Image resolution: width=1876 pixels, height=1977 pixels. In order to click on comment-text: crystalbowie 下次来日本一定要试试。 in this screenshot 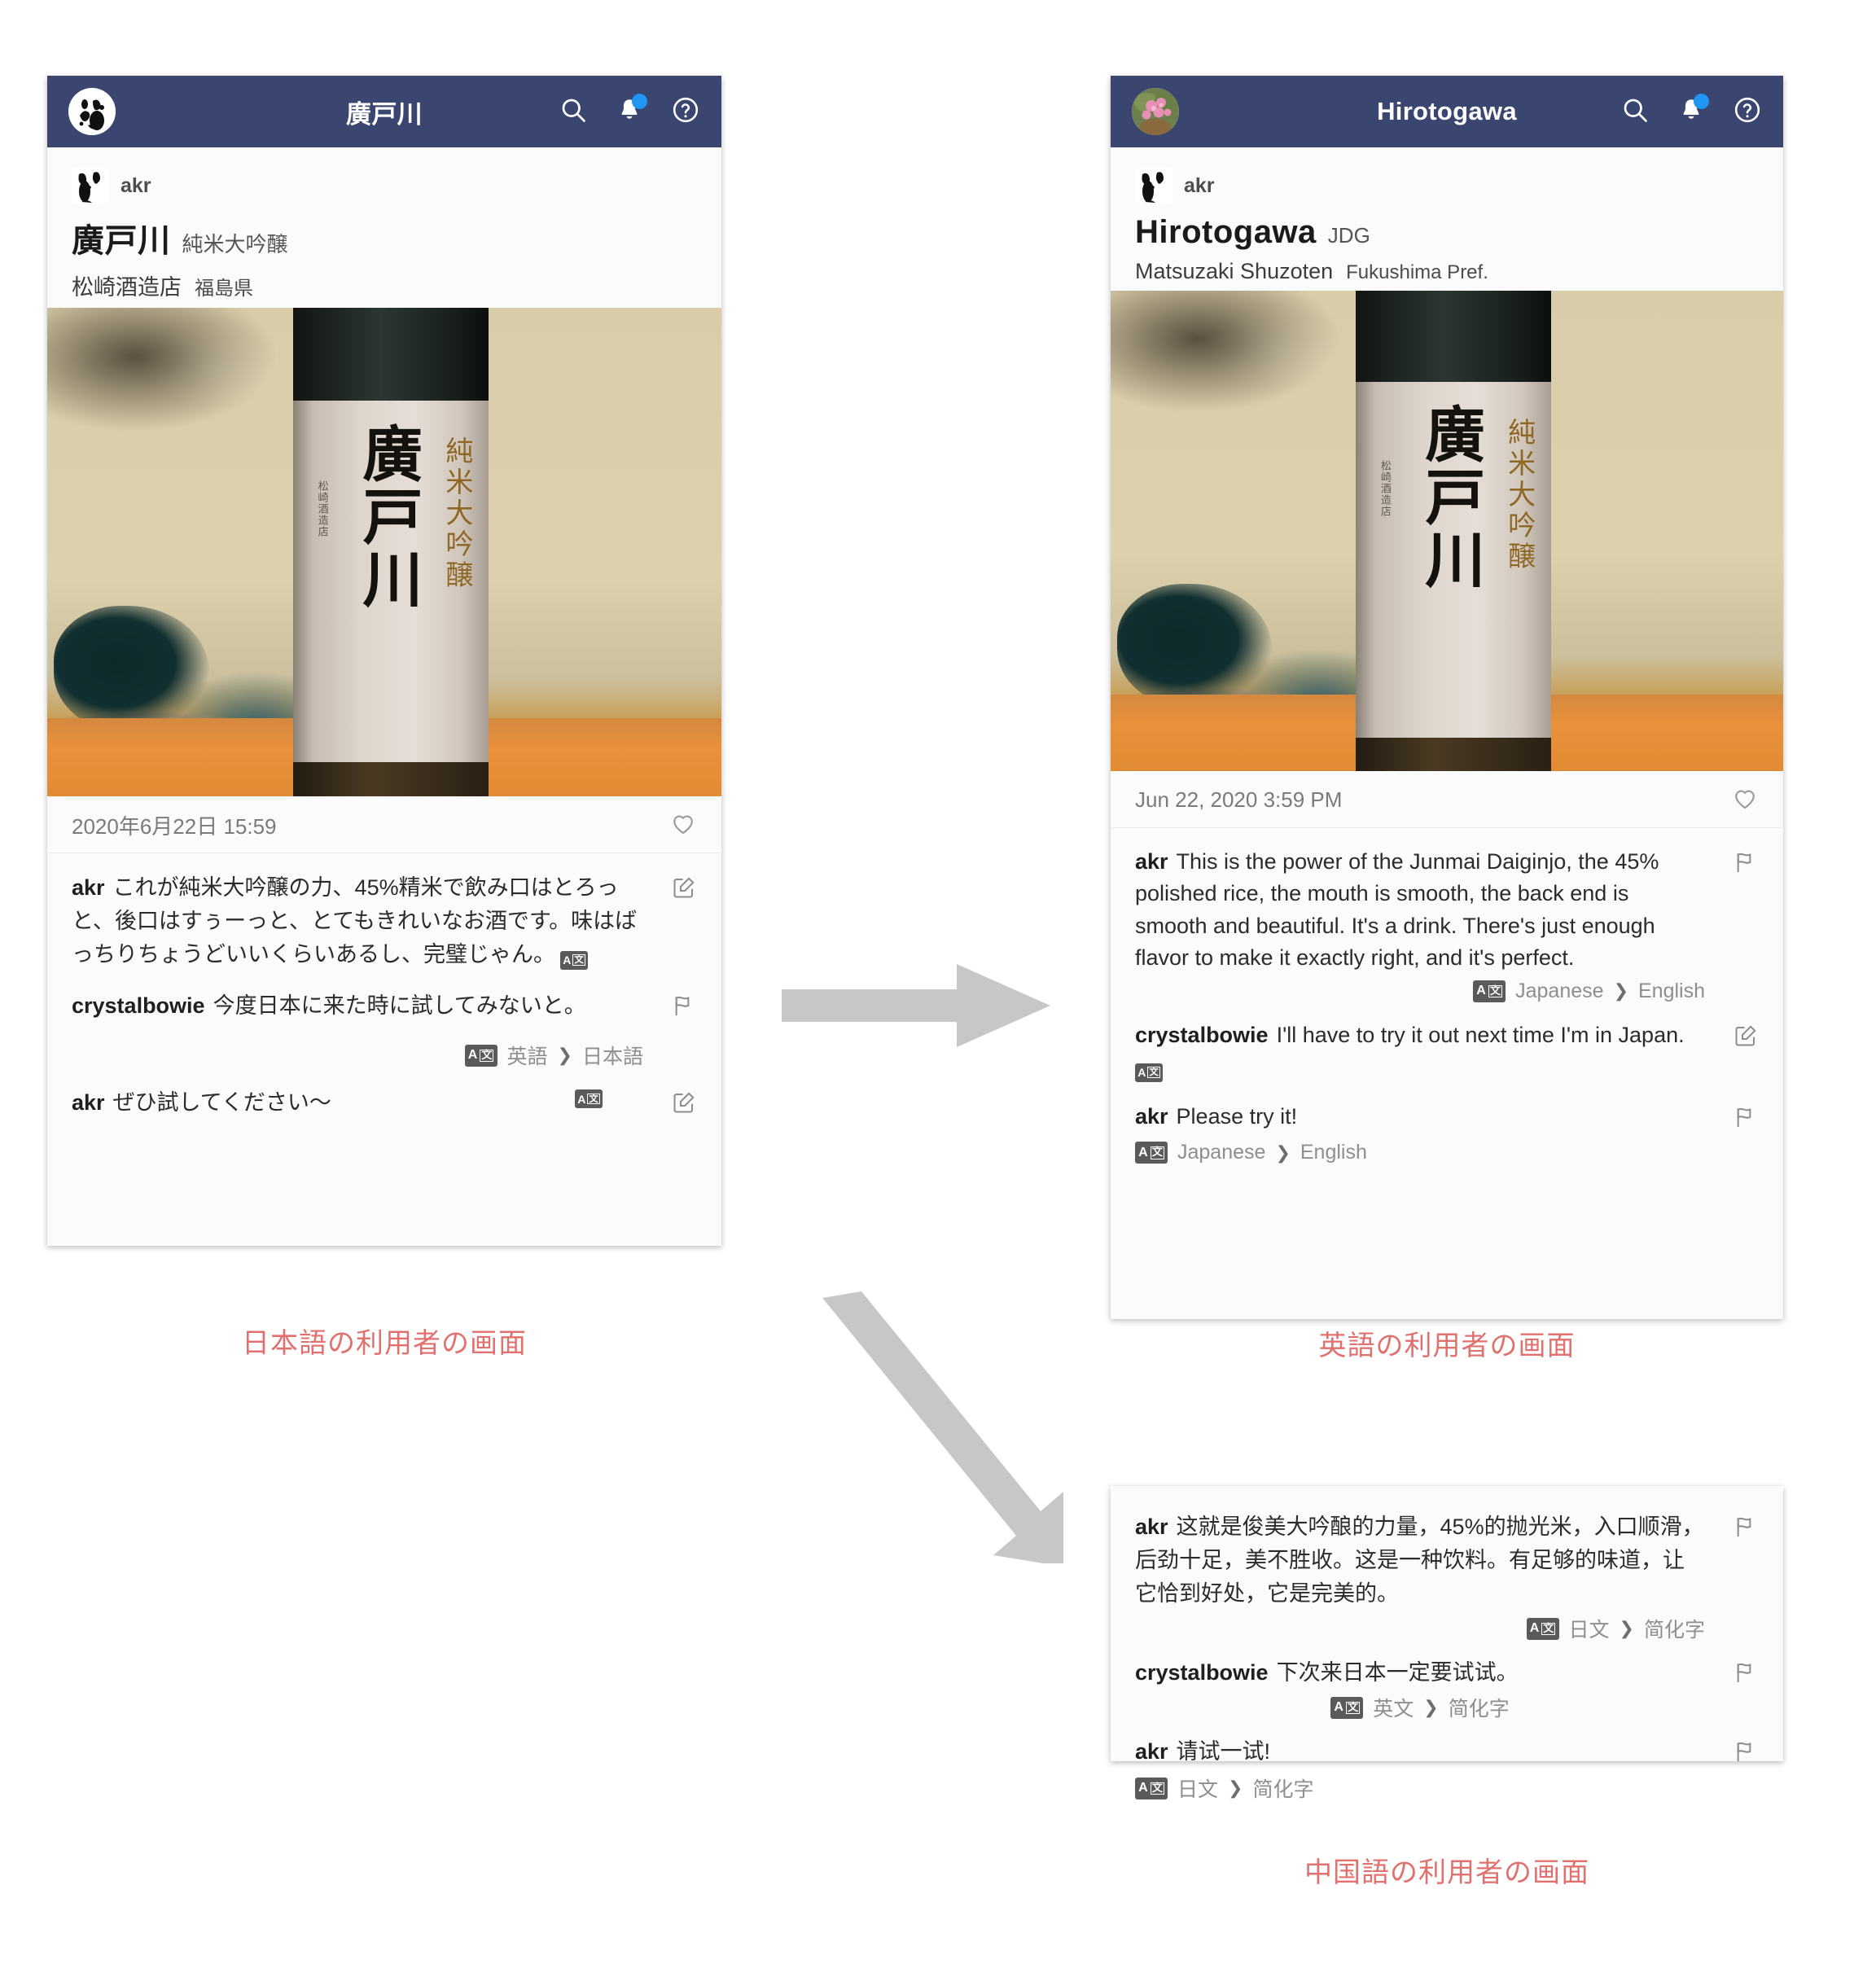, I will do `click(1420, 1673)`.